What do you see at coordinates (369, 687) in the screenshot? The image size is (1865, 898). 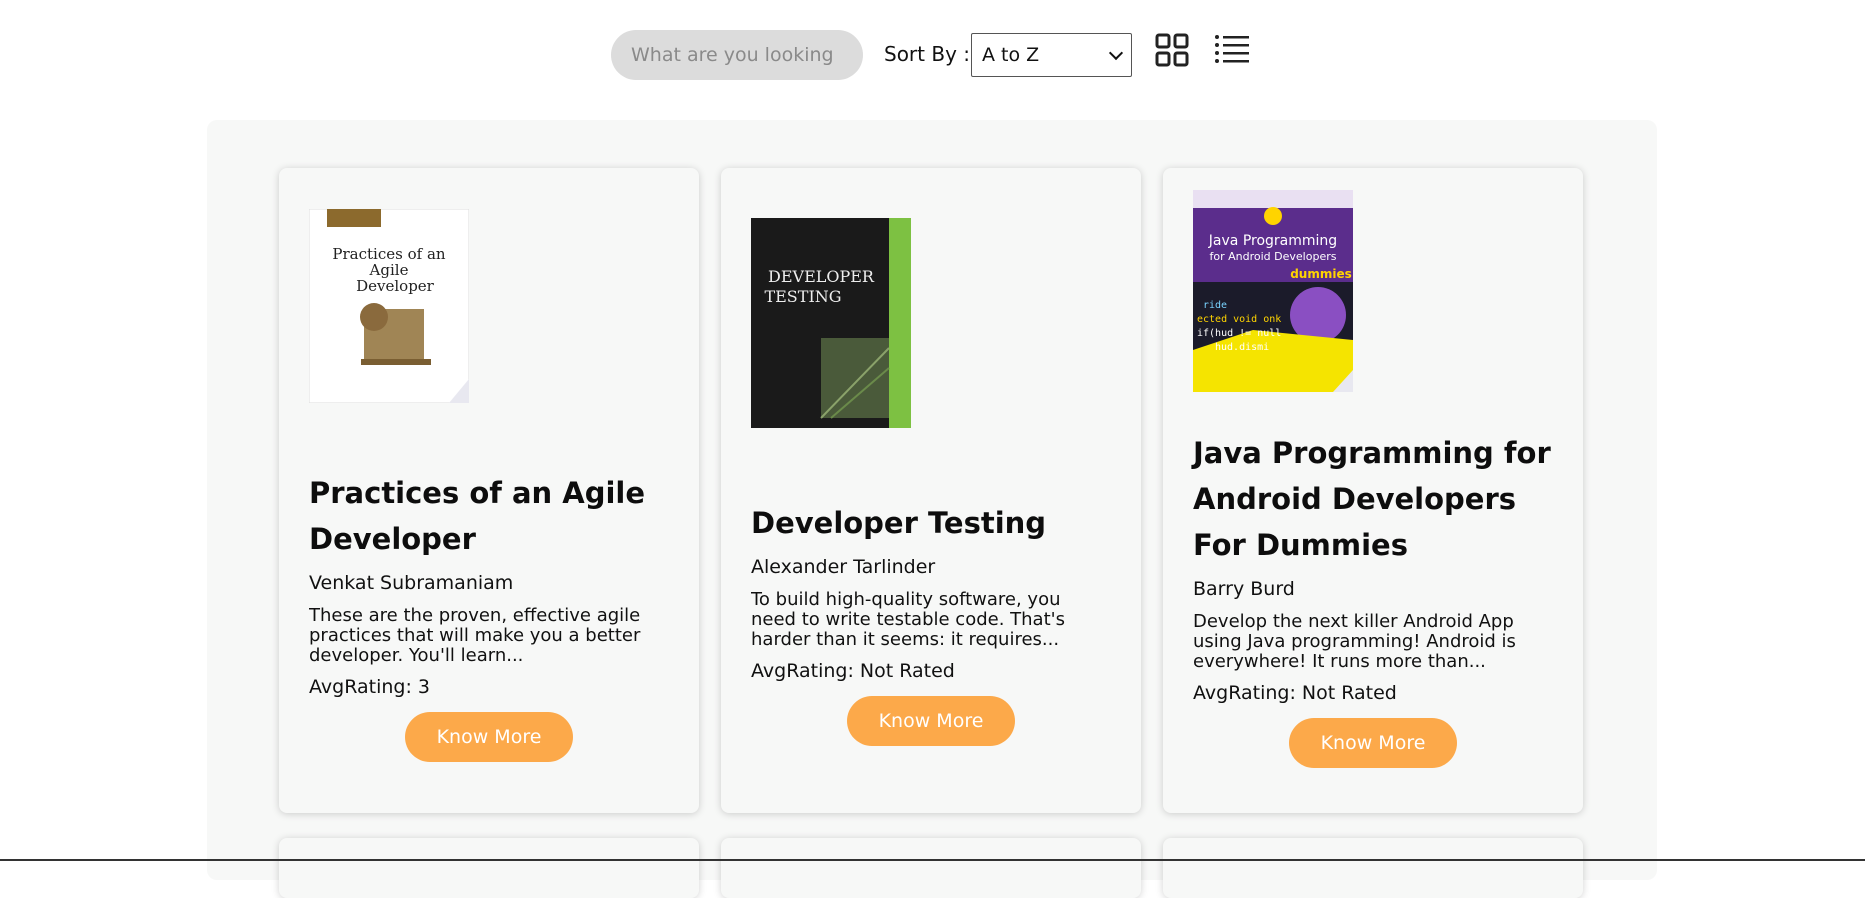 I see `book-rating: AvgRating: 3` at bounding box center [369, 687].